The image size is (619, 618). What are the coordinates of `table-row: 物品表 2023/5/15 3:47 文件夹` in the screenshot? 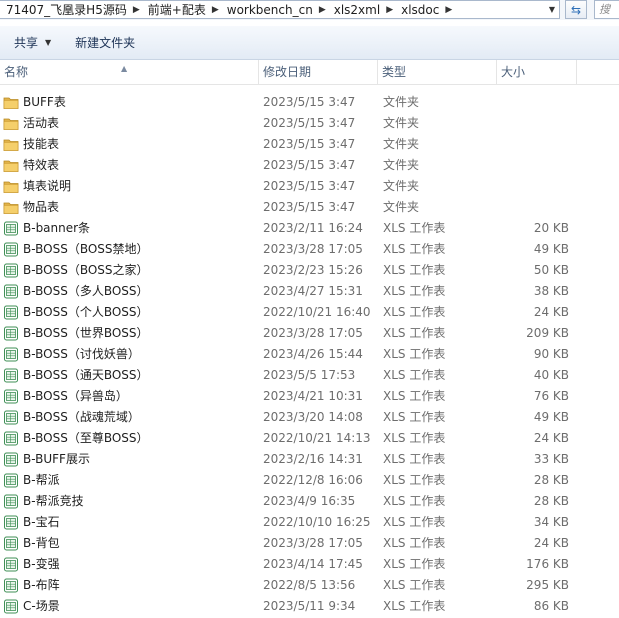 It's located at (309, 207).